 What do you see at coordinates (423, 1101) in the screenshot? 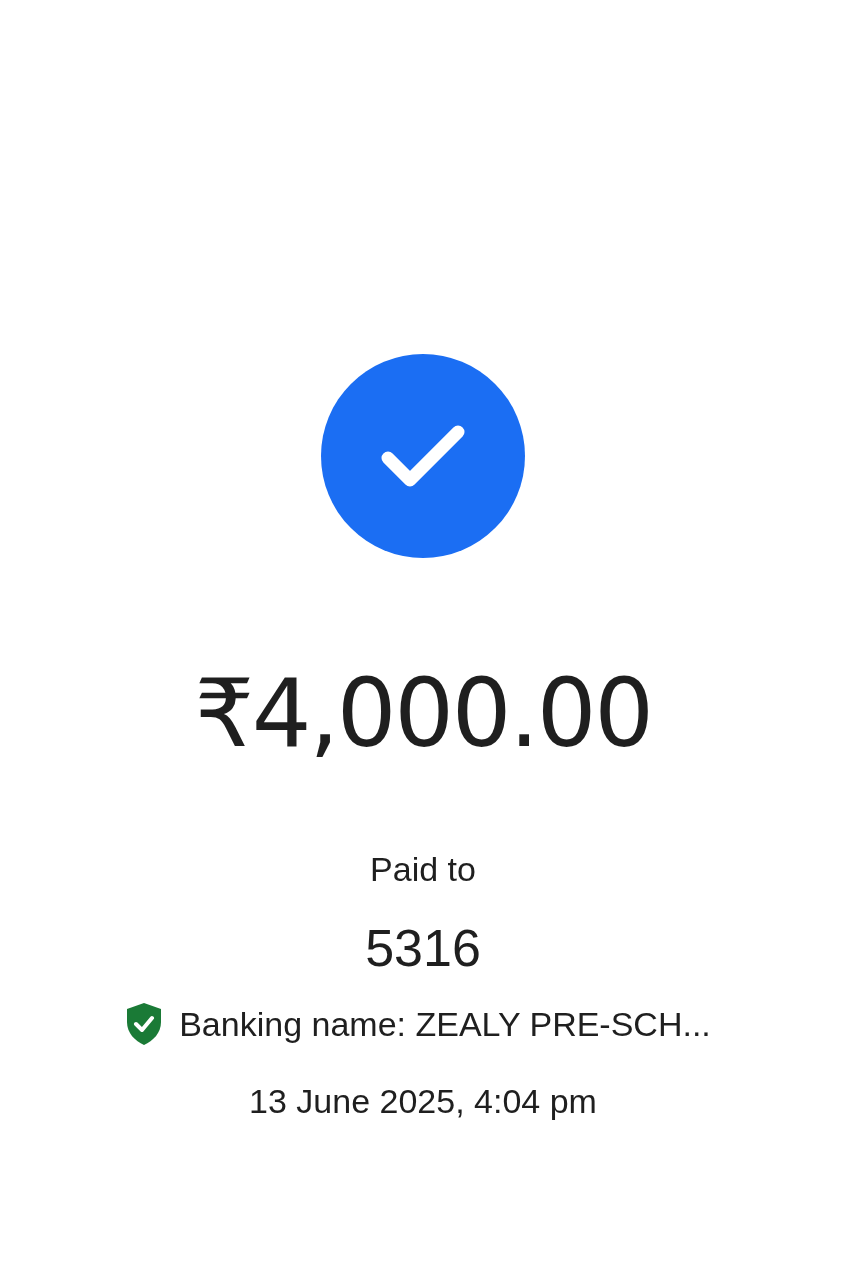
I see `timestamp-text: 13 June 2025, 4:04 pm` at bounding box center [423, 1101].